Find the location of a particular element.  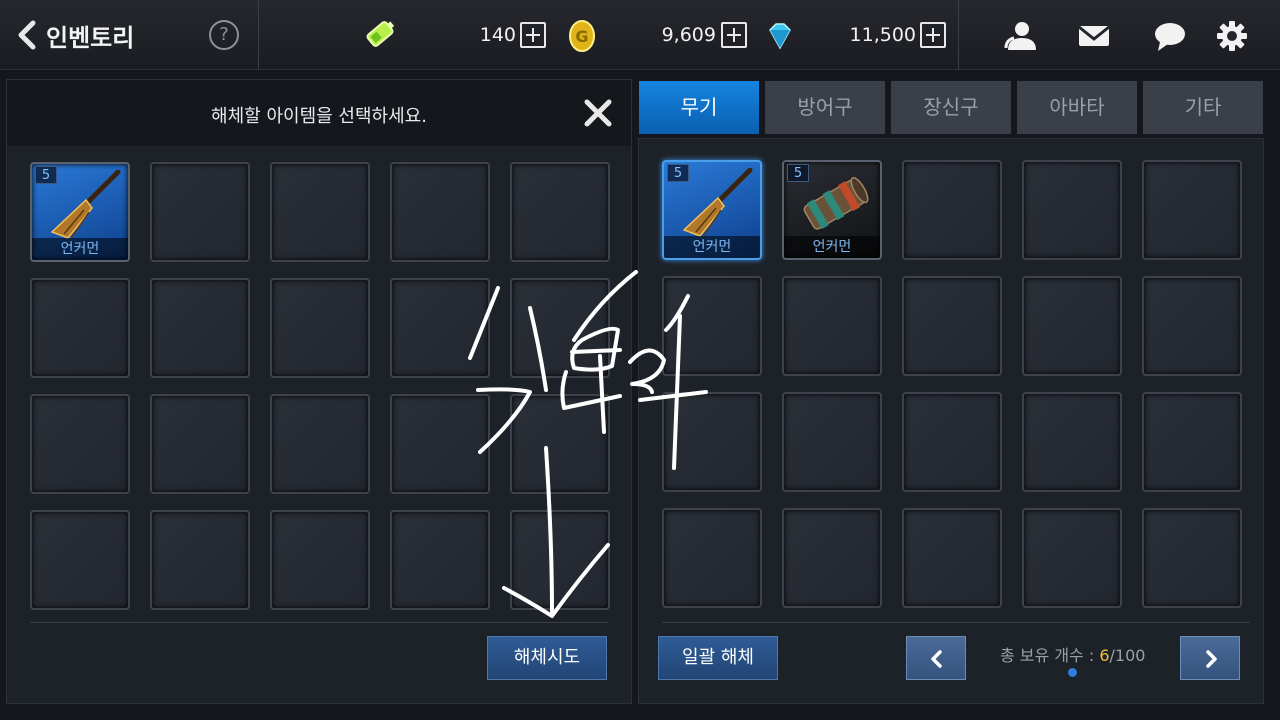

settings-icon is located at coordinates (1232, 36).